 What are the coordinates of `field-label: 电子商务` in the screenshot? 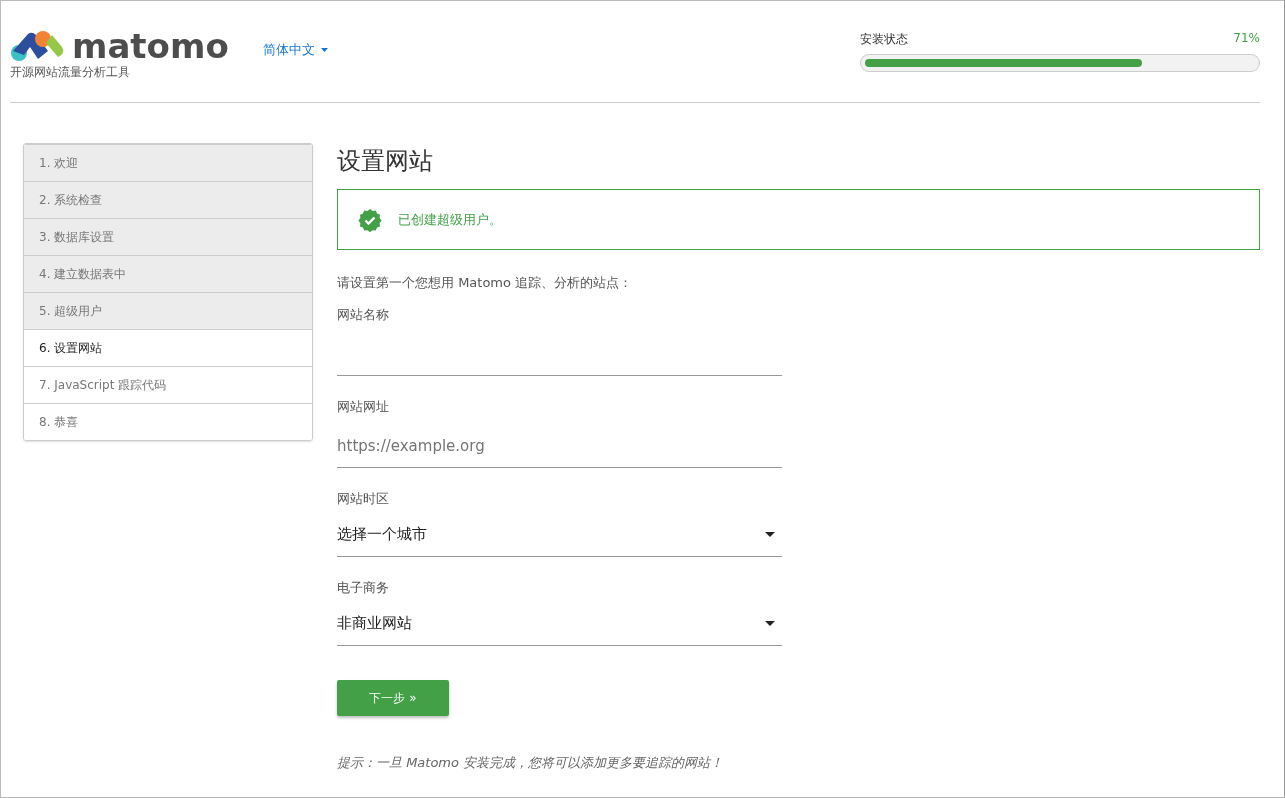 It's located at (363, 588).